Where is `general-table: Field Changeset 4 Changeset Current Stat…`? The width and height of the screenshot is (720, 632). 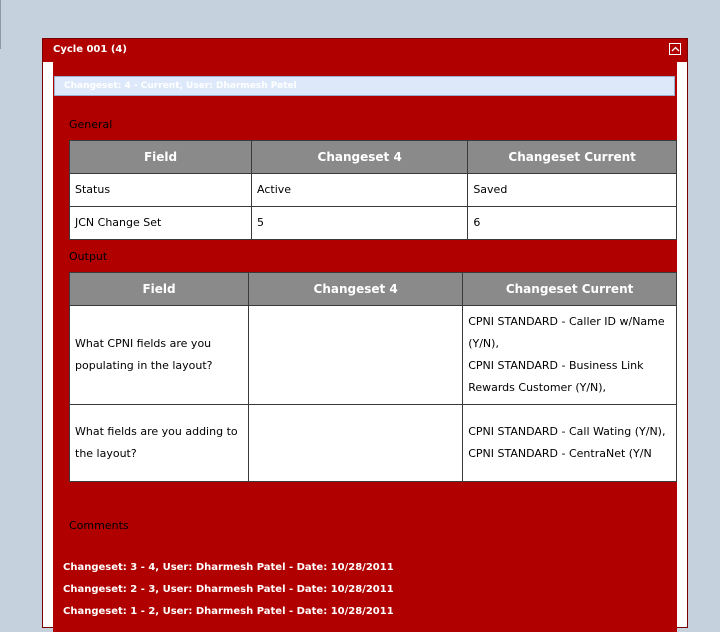
general-table: Field Changeset 4 Changeset Current Stat… is located at coordinates (372, 190).